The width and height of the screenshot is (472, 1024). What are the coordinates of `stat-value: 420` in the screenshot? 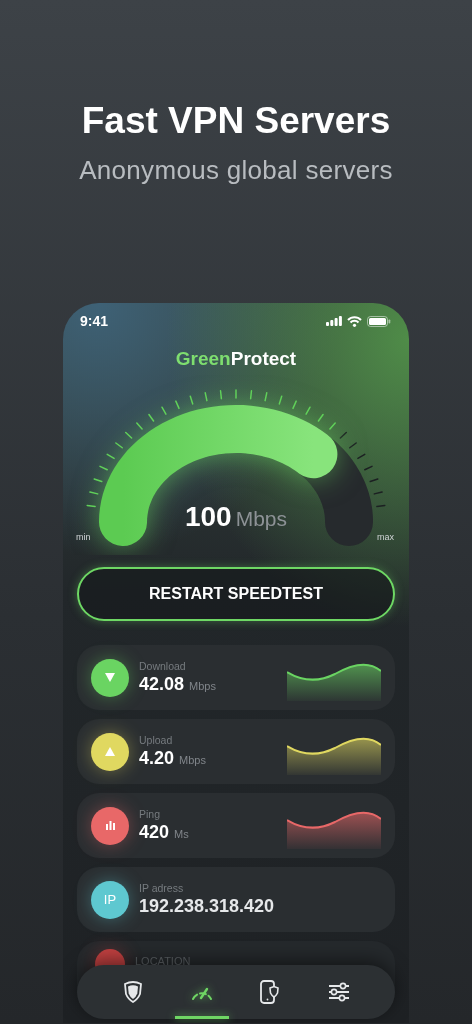 It's located at (154, 832).